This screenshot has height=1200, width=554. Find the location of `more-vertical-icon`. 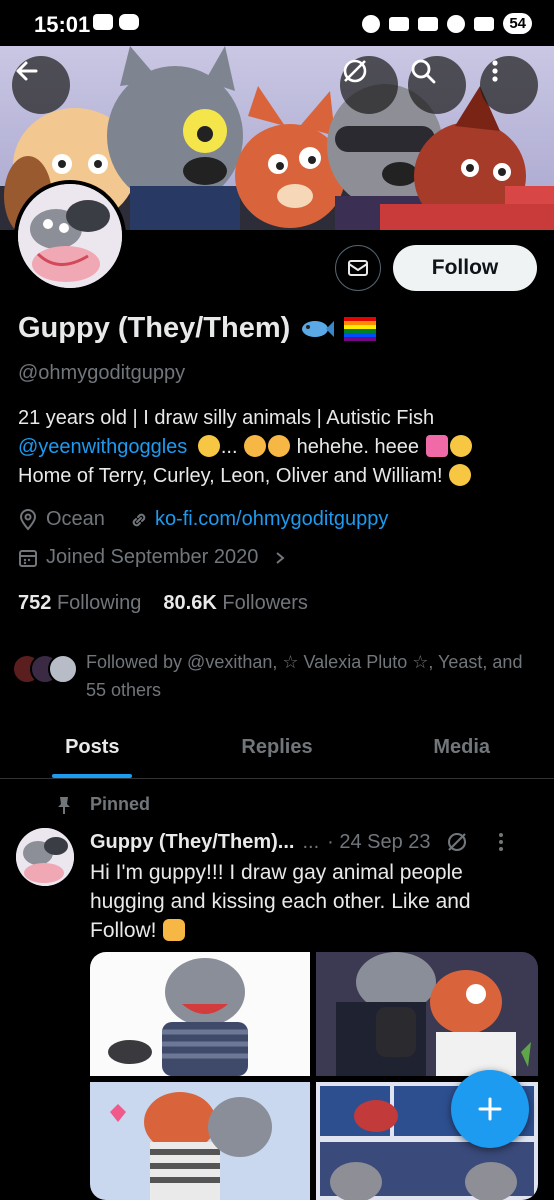

more-vertical-icon is located at coordinates (495, 71).